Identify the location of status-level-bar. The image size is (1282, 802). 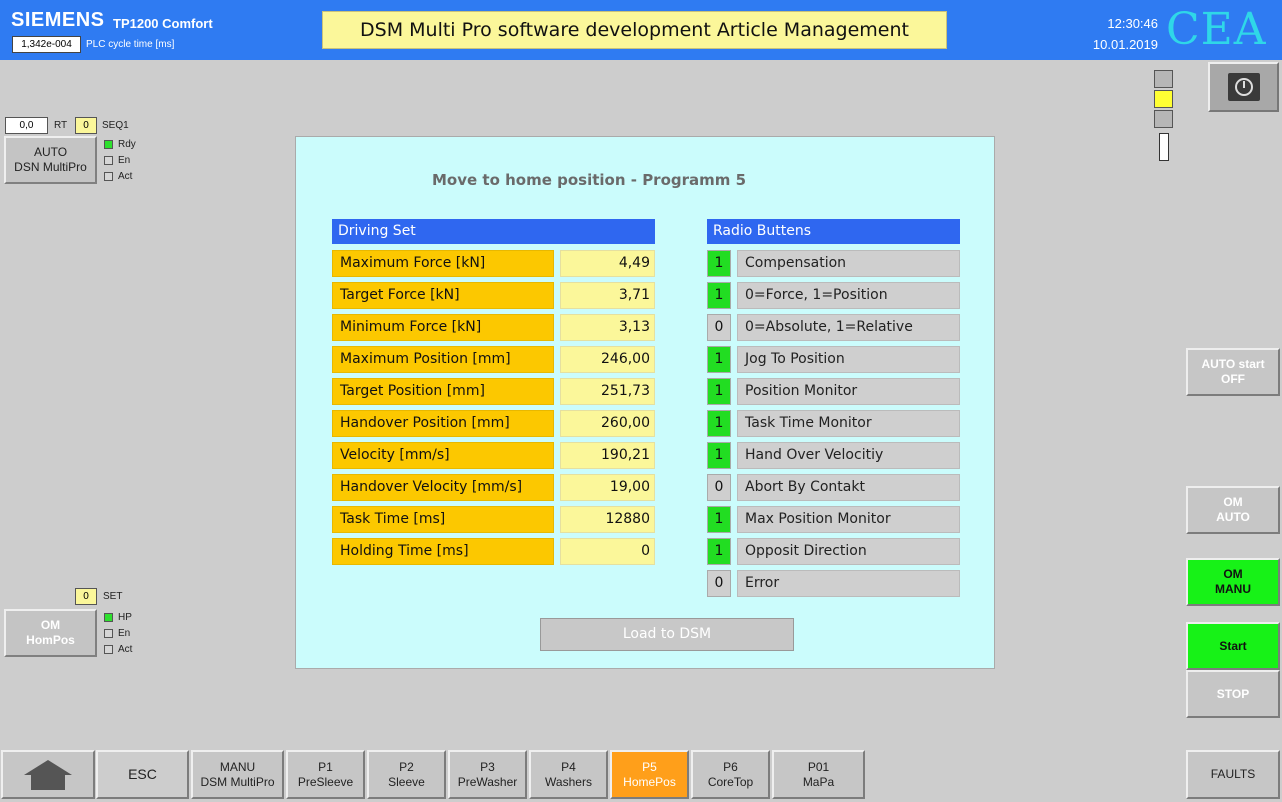
(1164, 147).